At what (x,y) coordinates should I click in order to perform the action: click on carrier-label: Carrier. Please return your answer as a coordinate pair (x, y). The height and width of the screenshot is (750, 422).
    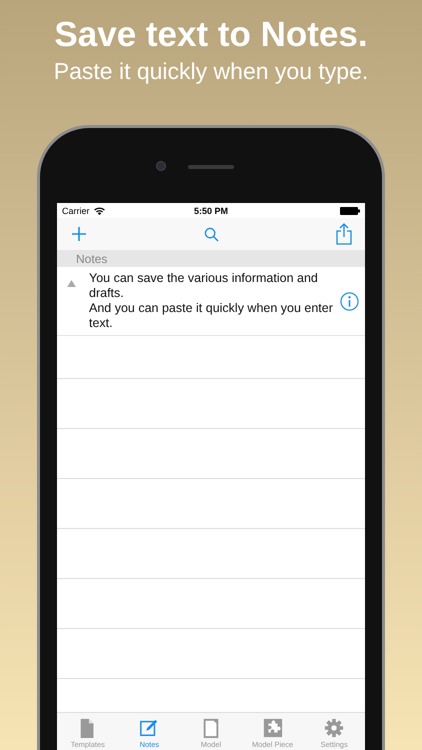
    Looking at the image, I should click on (76, 211).